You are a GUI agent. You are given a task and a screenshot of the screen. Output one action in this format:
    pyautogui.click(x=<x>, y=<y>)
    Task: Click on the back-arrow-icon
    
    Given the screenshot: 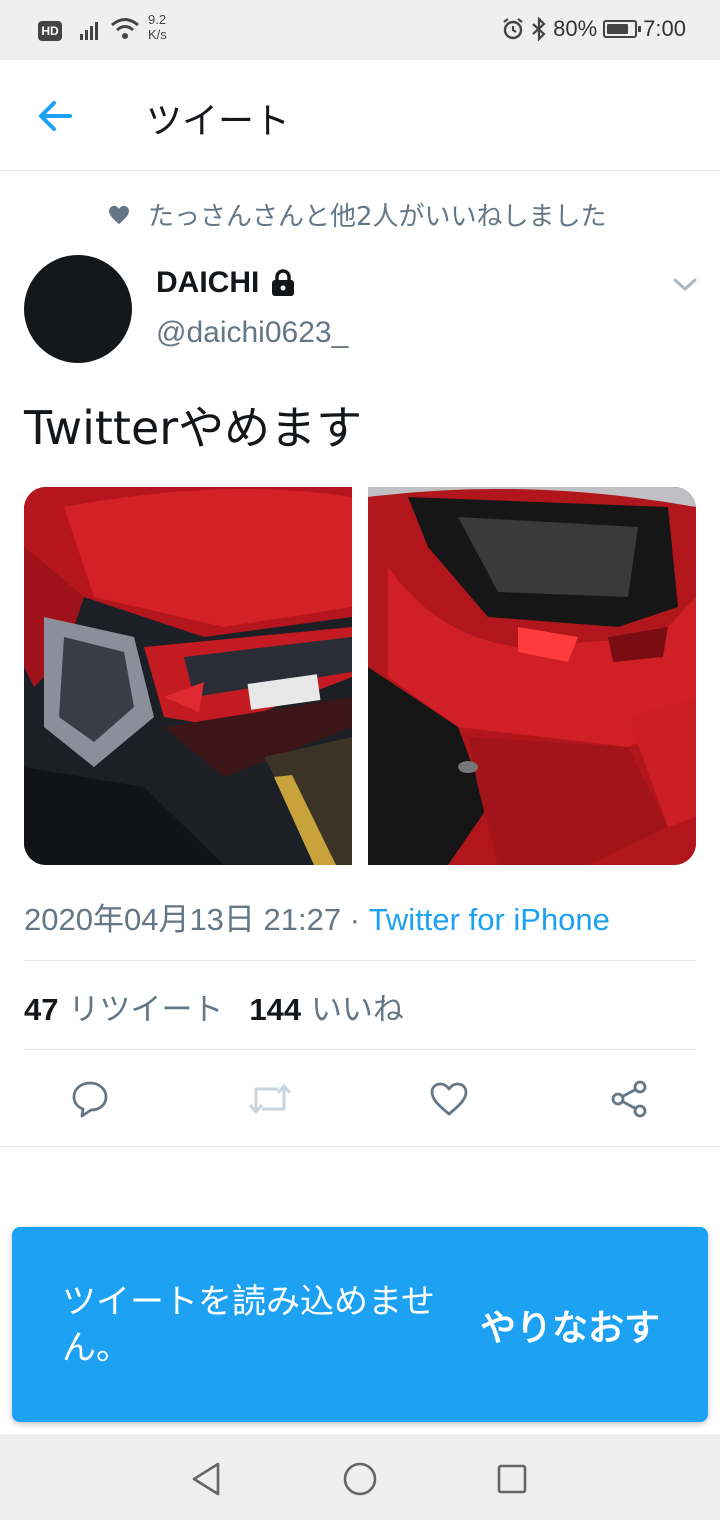 What is the action you would take?
    pyautogui.click(x=56, y=116)
    